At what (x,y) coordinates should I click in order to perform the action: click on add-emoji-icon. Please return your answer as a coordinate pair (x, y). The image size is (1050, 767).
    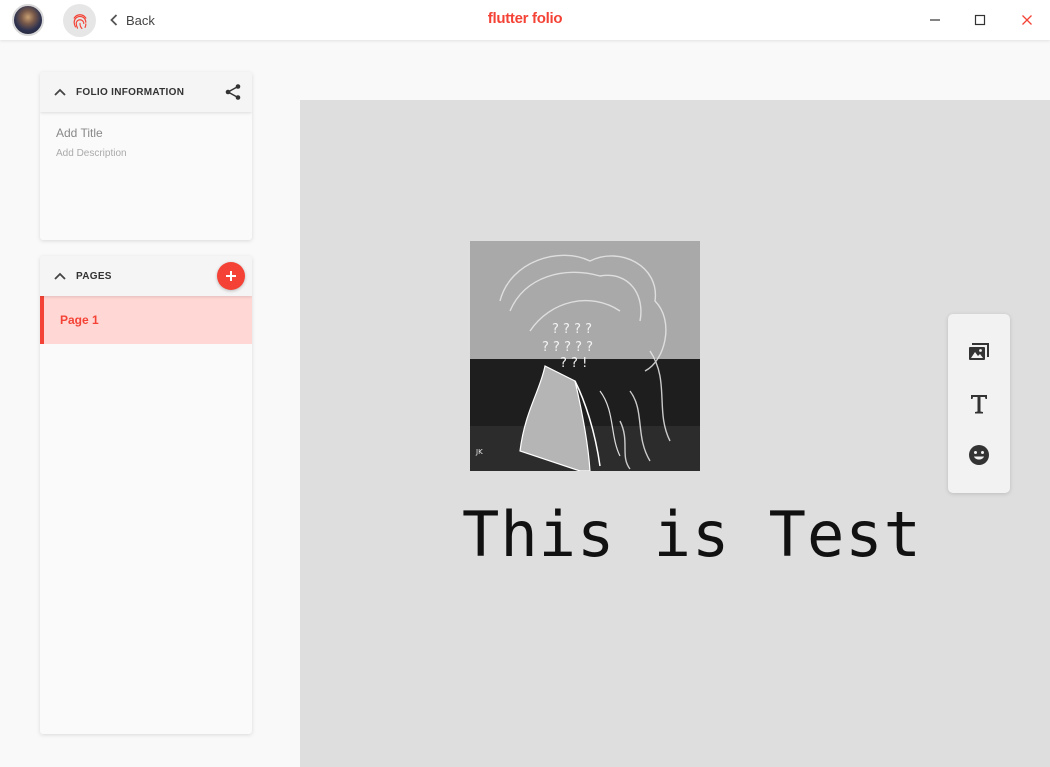
    Looking at the image, I should click on (979, 455).